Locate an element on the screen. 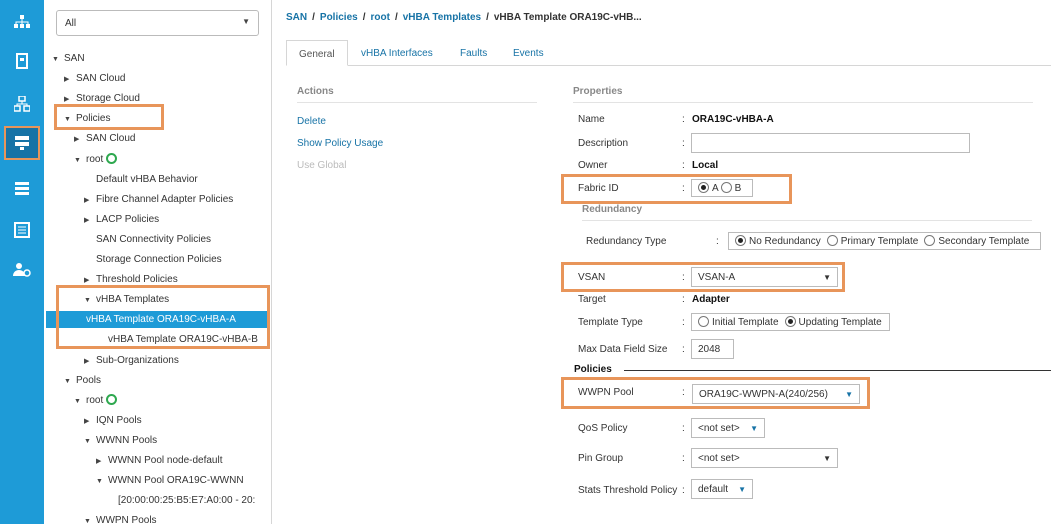 The image size is (1051, 528). org-root-icon is located at coordinates (112, 158).